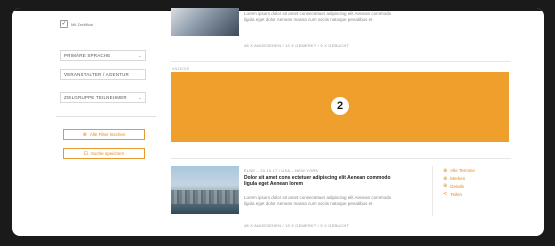 This screenshot has width=555, height=246. I want to click on action-label: Merken, so click(458, 179).